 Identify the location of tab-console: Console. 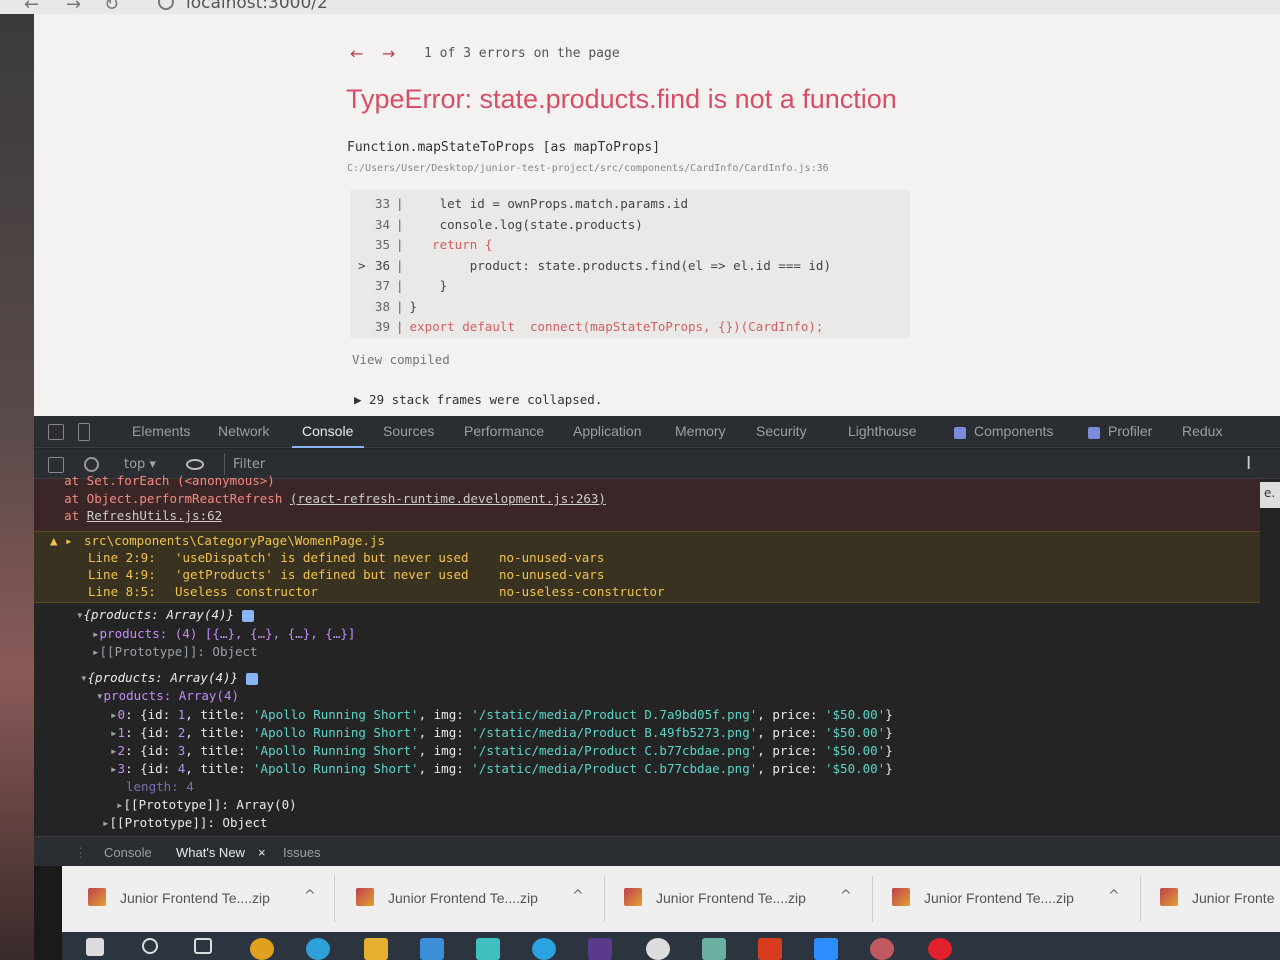
(327, 431).